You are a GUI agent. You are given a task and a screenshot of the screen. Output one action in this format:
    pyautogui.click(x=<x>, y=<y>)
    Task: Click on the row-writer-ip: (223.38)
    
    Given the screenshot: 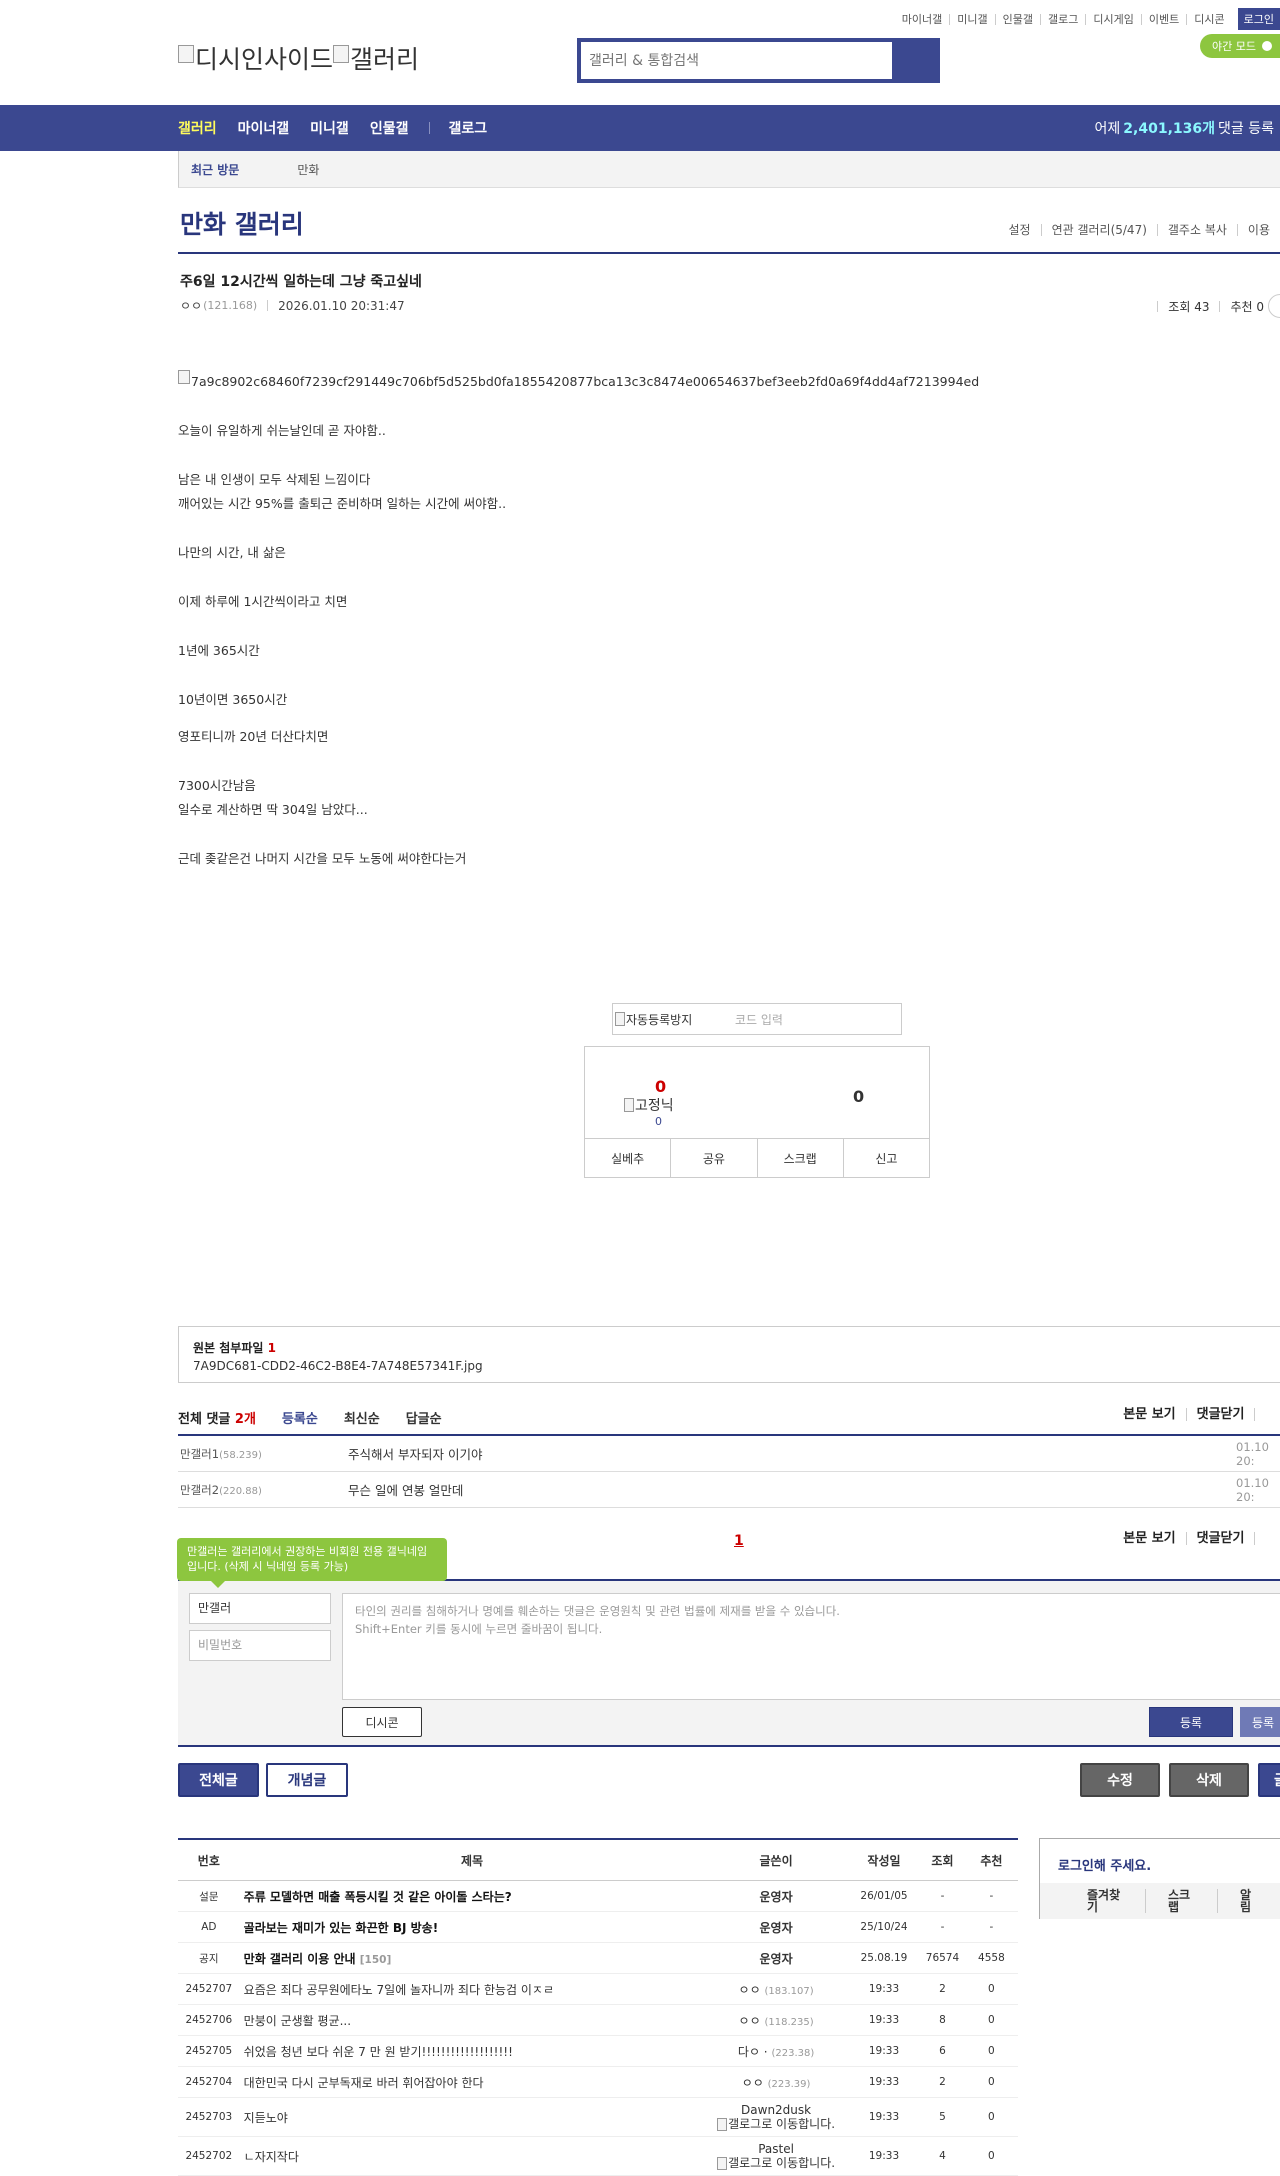 What is the action you would take?
    pyautogui.click(x=793, y=2053)
    